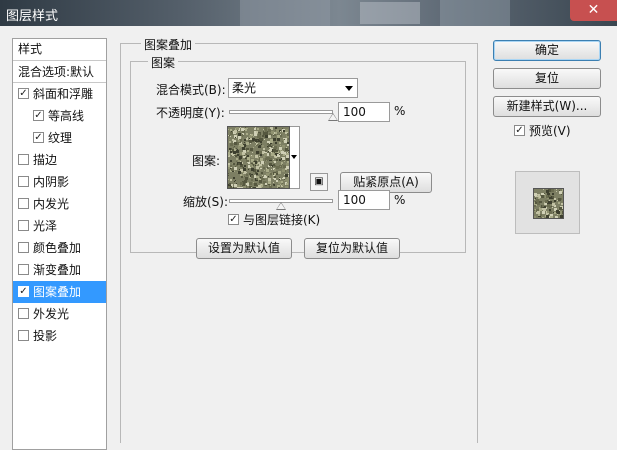 This screenshot has height=450, width=617. Describe the element at coordinates (281, 112) in the screenshot. I see `opacity-slider` at that location.